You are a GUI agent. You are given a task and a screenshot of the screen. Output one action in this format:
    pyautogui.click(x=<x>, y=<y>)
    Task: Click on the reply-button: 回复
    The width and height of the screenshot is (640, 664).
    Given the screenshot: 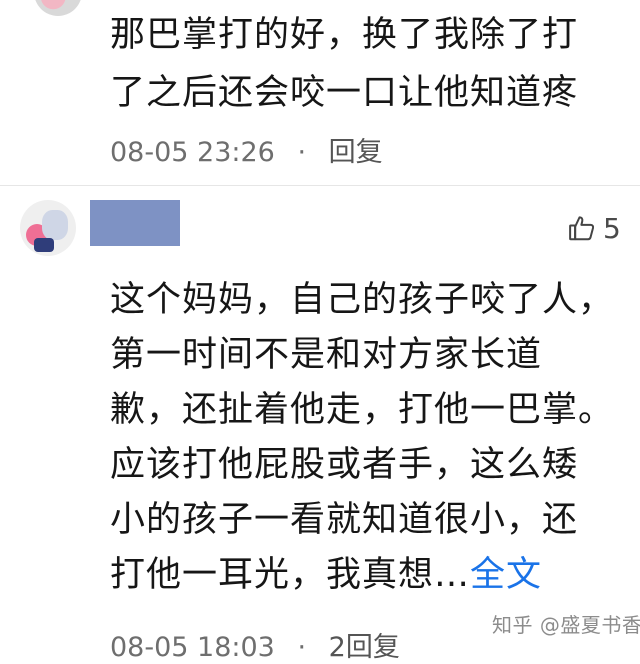 What is the action you would take?
    pyautogui.click(x=356, y=152)
    